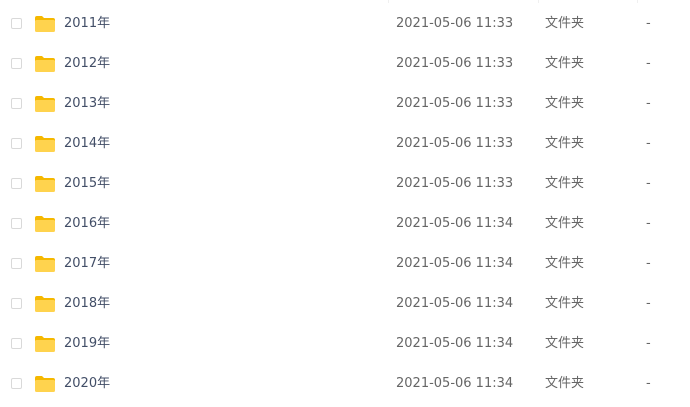 This screenshot has height=407, width=690. What do you see at coordinates (345, 144) in the screenshot?
I see `file-row: 2014年 2021-05-06 11:33 文件夹 -` at bounding box center [345, 144].